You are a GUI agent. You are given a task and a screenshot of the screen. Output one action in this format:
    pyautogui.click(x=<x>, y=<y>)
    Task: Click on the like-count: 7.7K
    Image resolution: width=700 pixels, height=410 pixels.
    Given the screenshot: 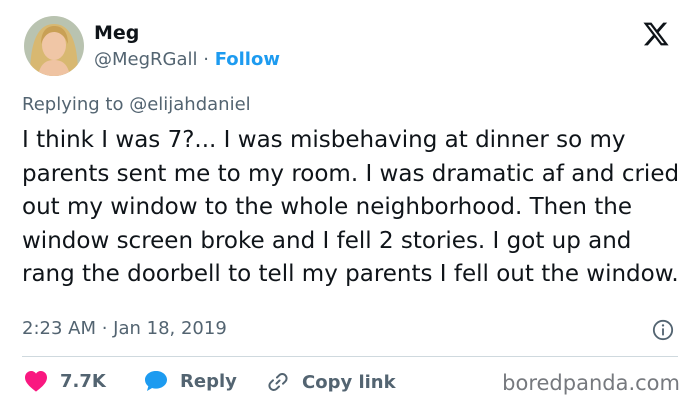 What is the action you would take?
    pyautogui.click(x=83, y=381)
    